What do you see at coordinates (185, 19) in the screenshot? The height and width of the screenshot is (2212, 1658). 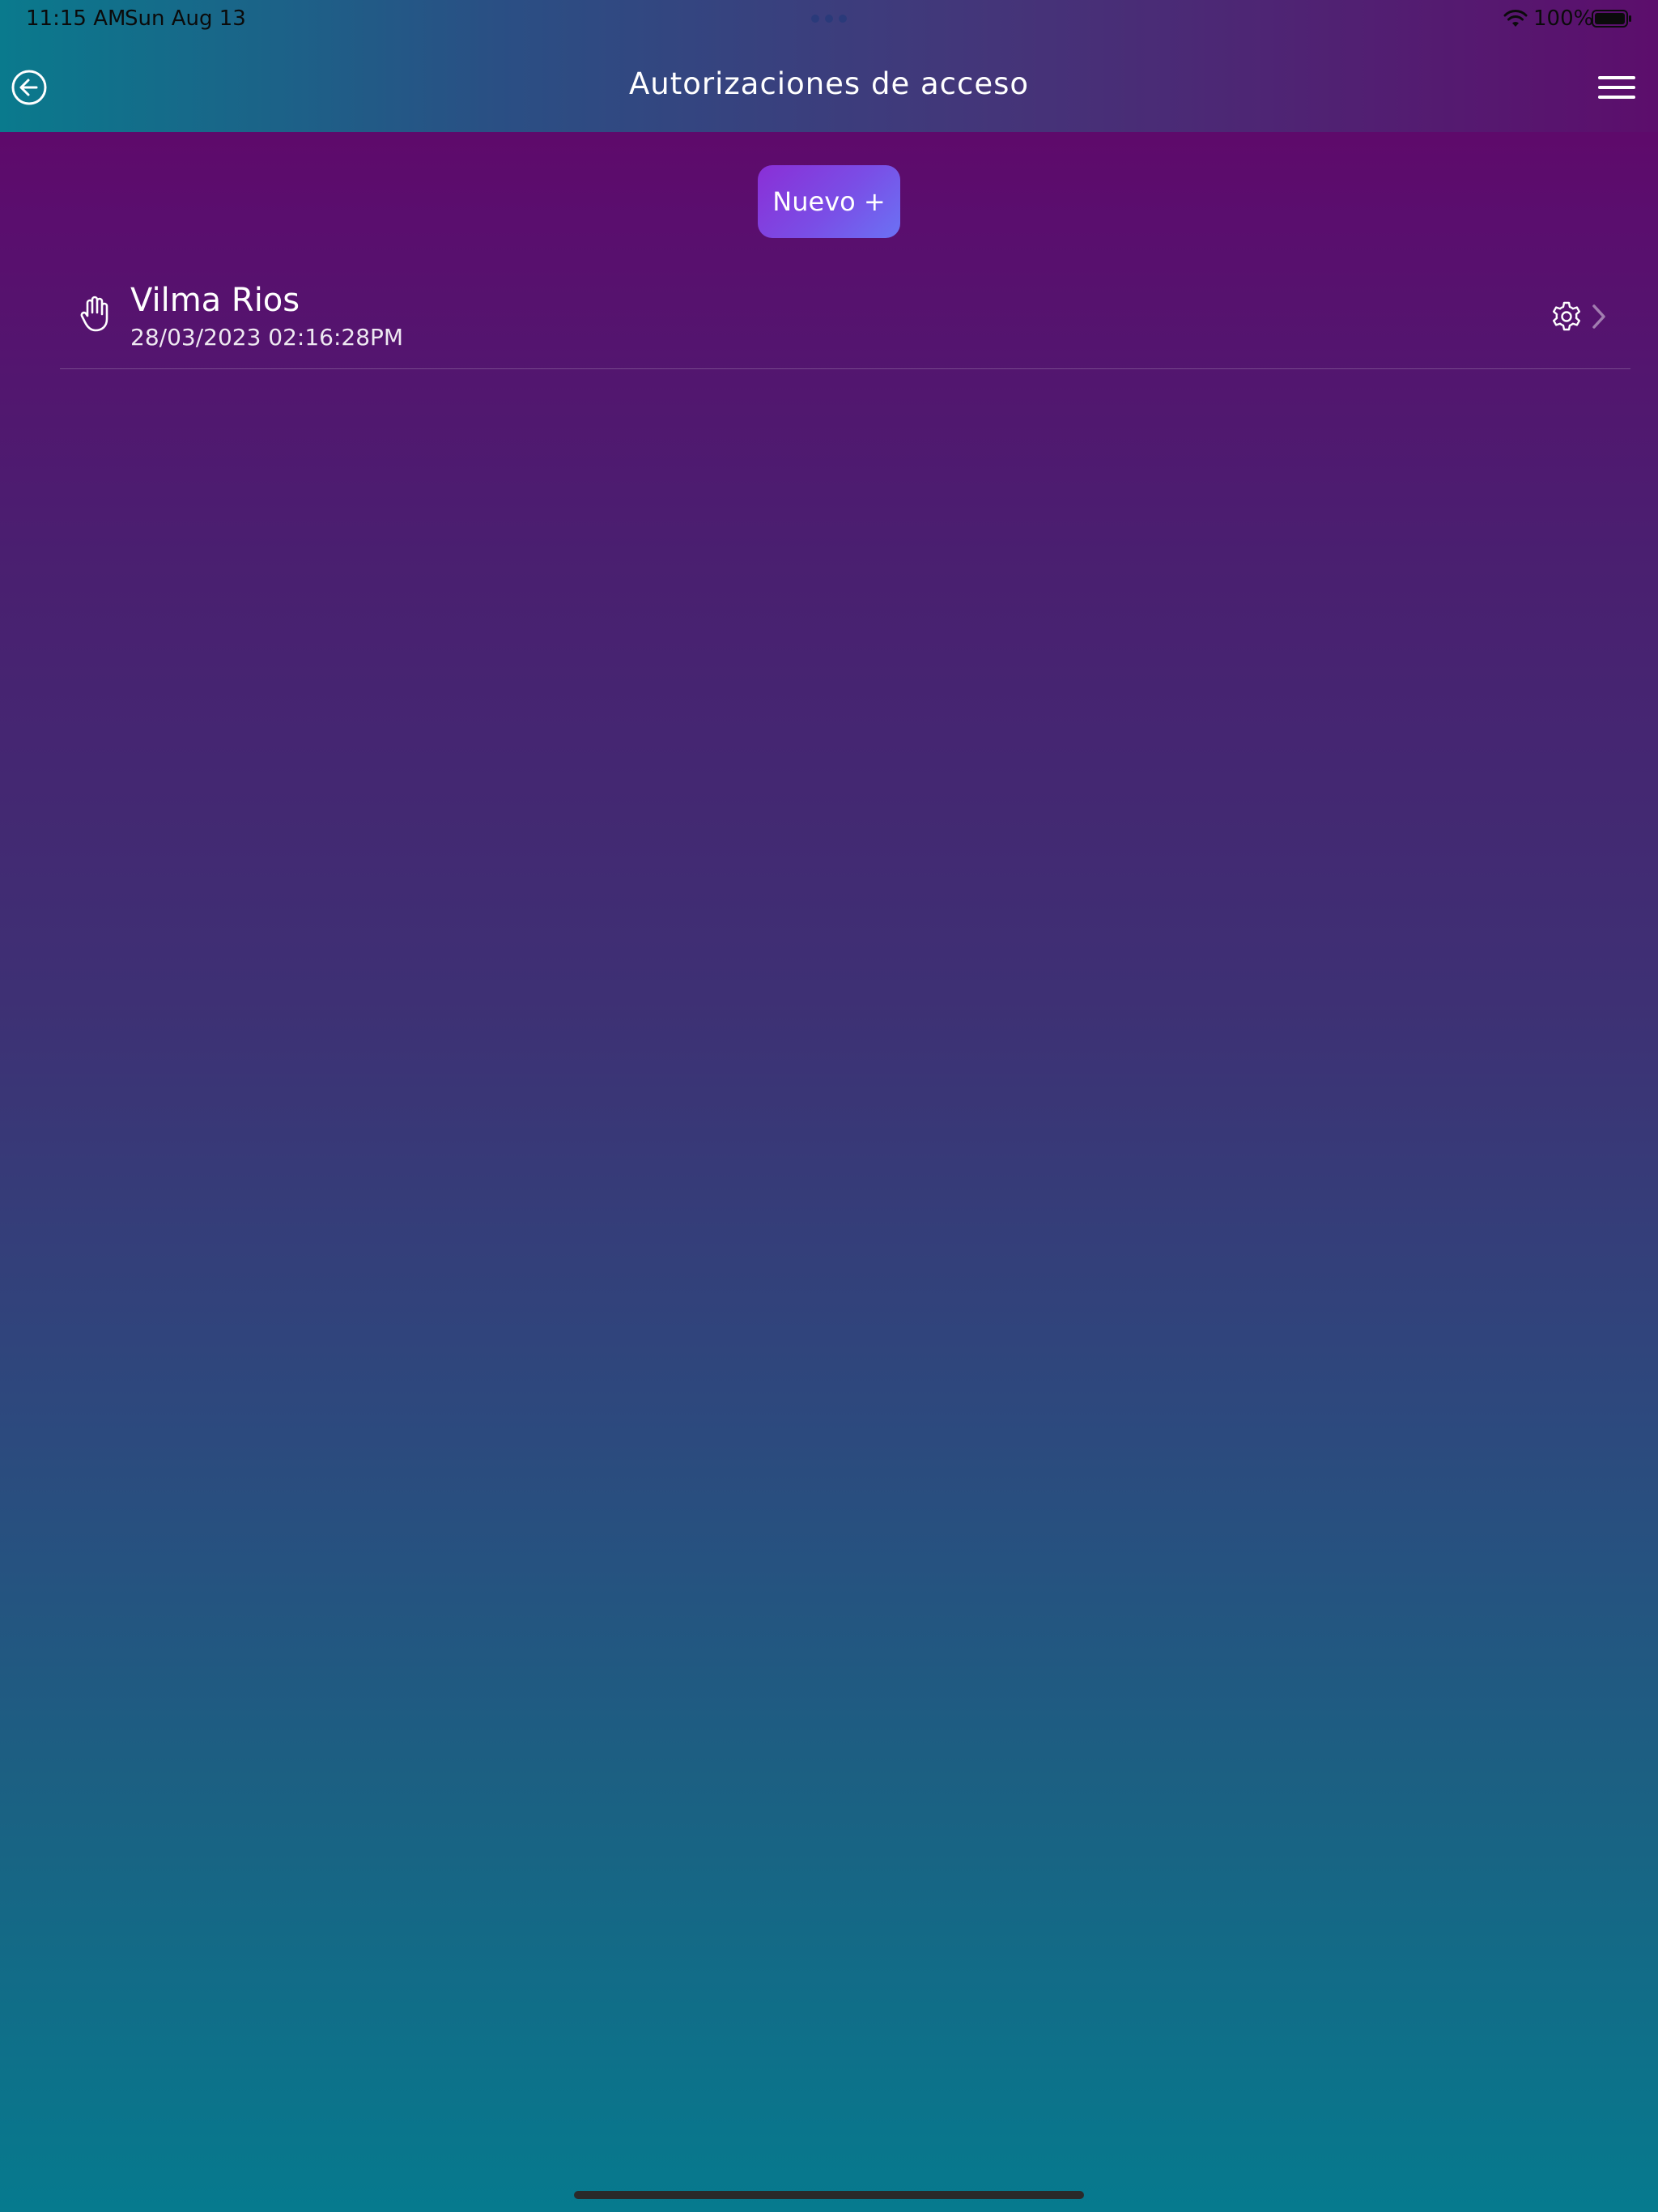 I see `status-date: Sun Aug 13` at bounding box center [185, 19].